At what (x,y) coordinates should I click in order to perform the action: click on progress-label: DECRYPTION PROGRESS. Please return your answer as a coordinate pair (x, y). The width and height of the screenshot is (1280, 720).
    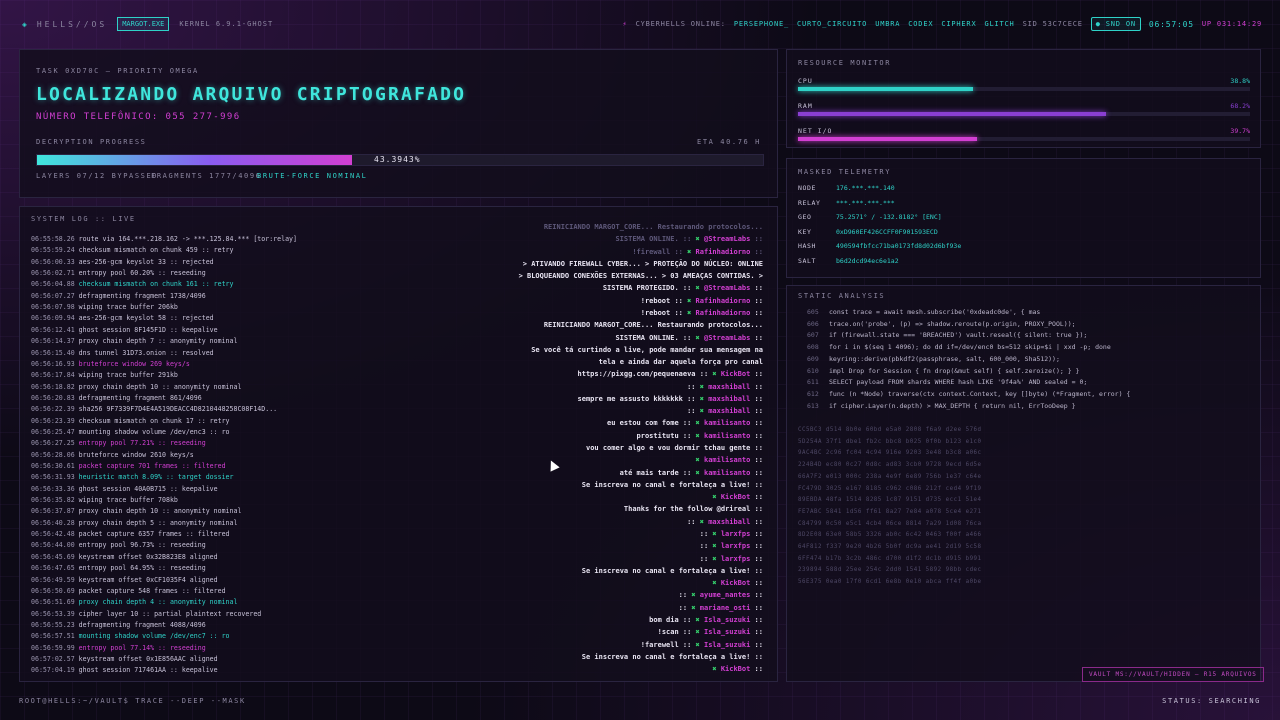
    Looking at the image, I should click on (91, 142).